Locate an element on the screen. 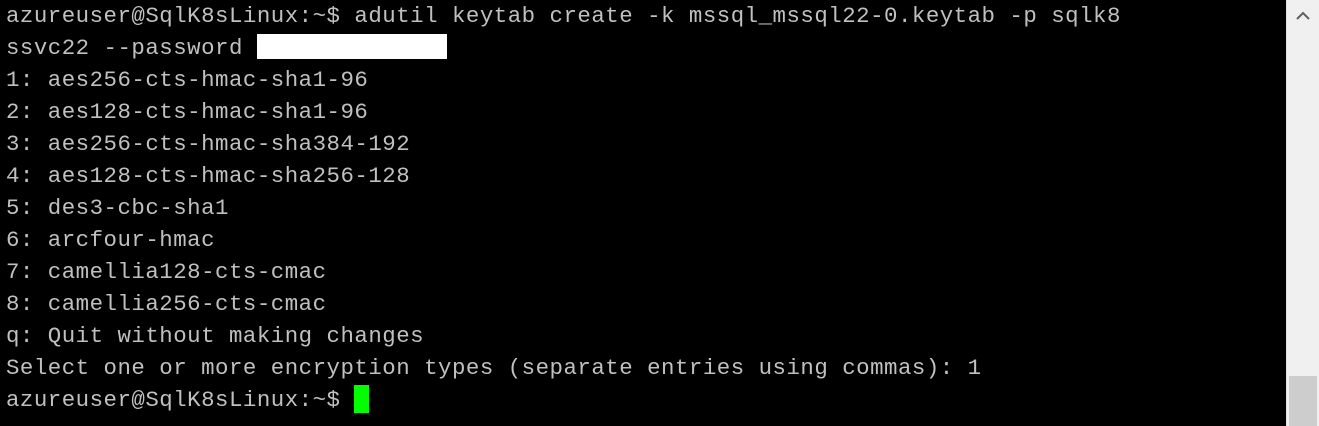 The width and height of the screenshot is (1319, 426). final-prompt-line: azureuser@SqlK8sLinux:~$ is located at coordinates (188, 400).